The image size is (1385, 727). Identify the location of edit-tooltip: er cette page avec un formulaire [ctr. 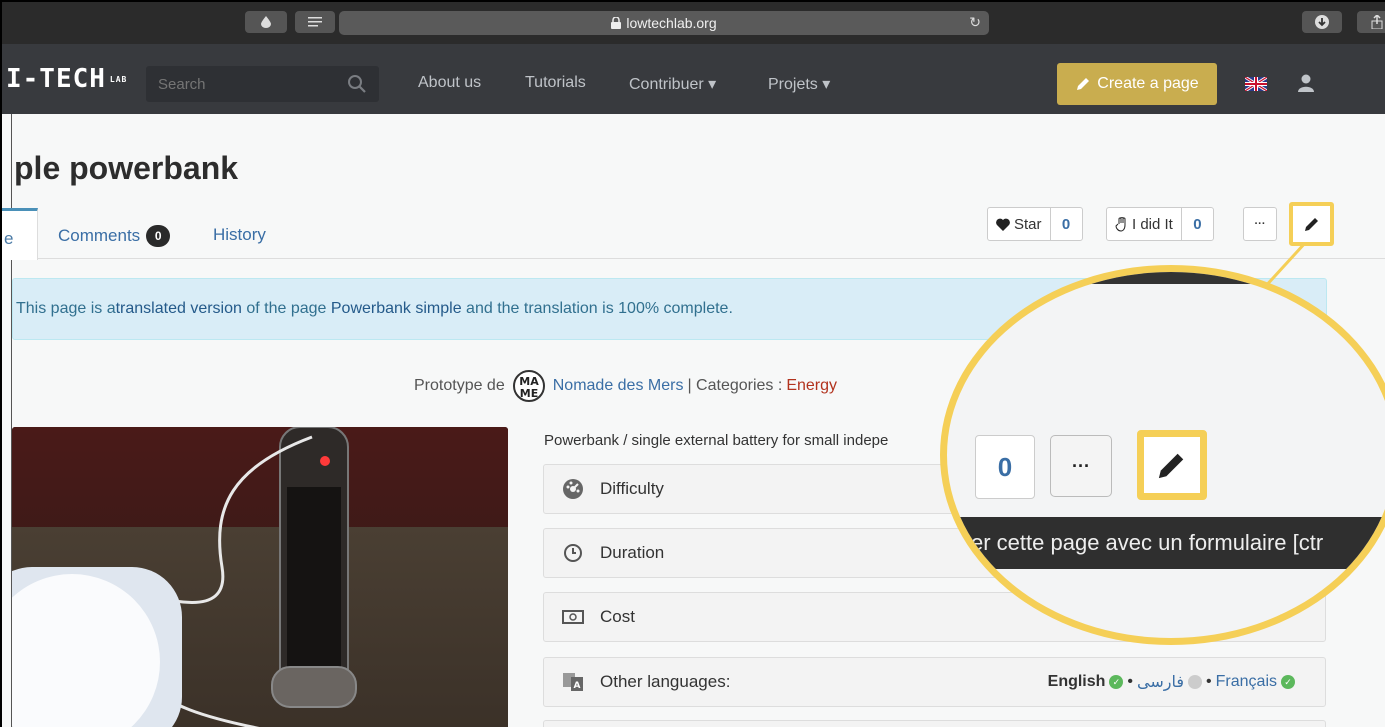
(1166, 543).